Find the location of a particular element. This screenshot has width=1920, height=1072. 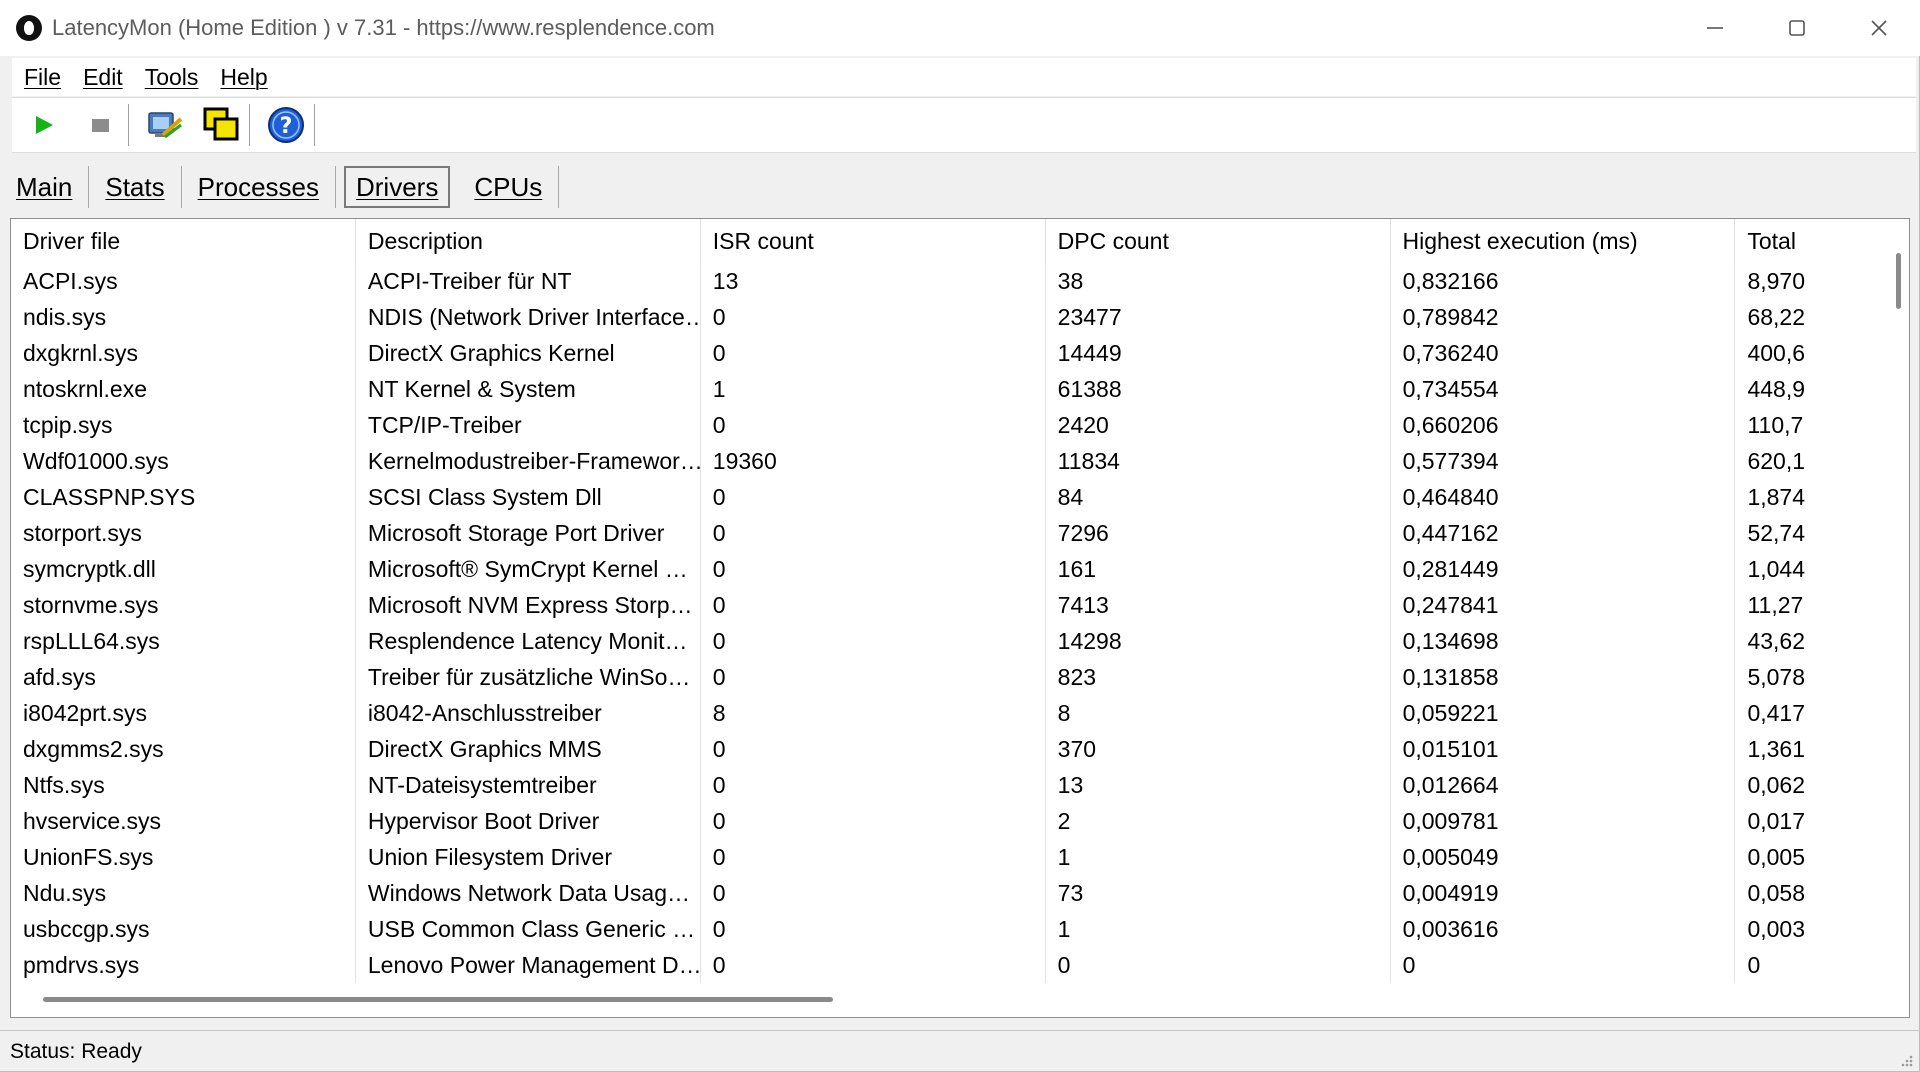

maximize-icon is located at coordinates (1797, 28).